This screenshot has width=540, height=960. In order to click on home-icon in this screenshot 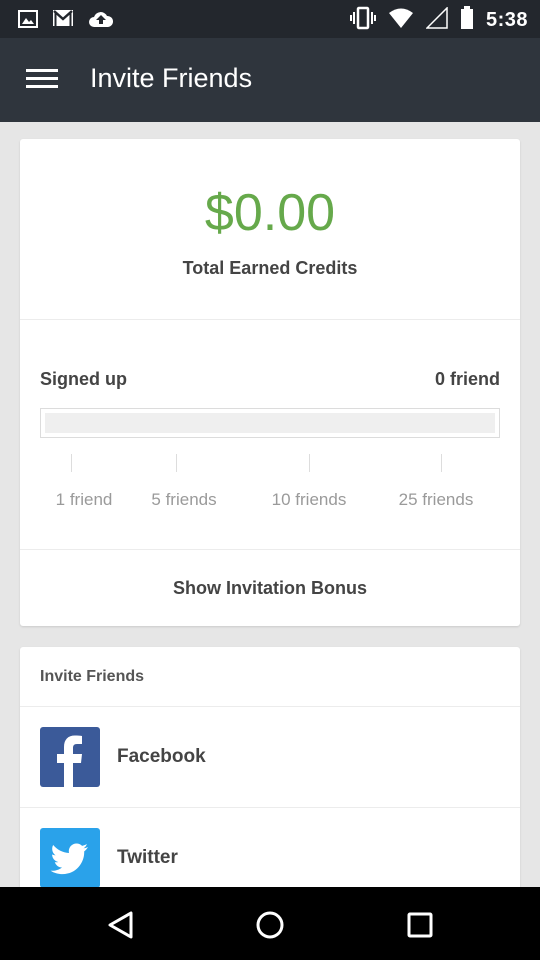, I will do `click(270, 925)`.